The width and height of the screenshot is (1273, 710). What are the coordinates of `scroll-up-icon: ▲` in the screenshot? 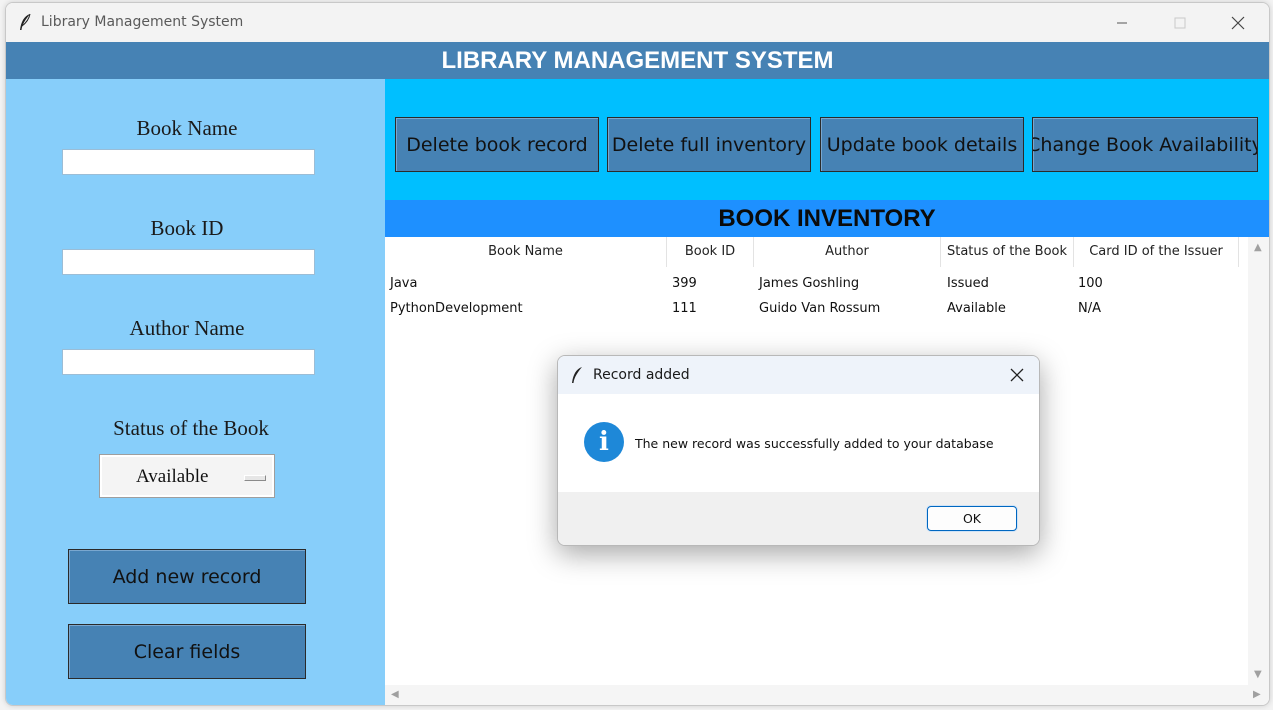 It's located at (1258, 247).